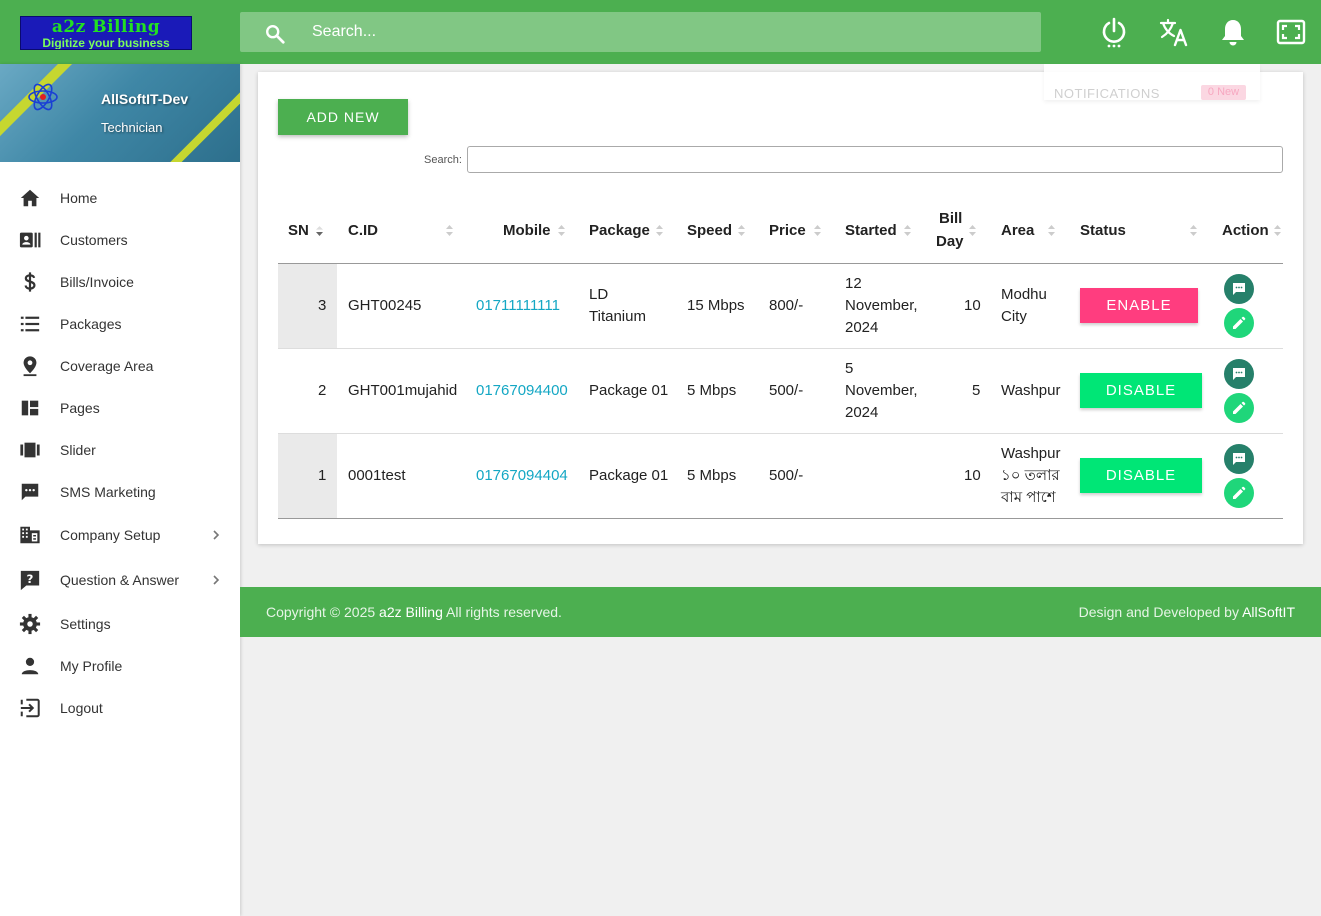 The image size is (1321, 916). I want to click on avatar, so click(43, 97).